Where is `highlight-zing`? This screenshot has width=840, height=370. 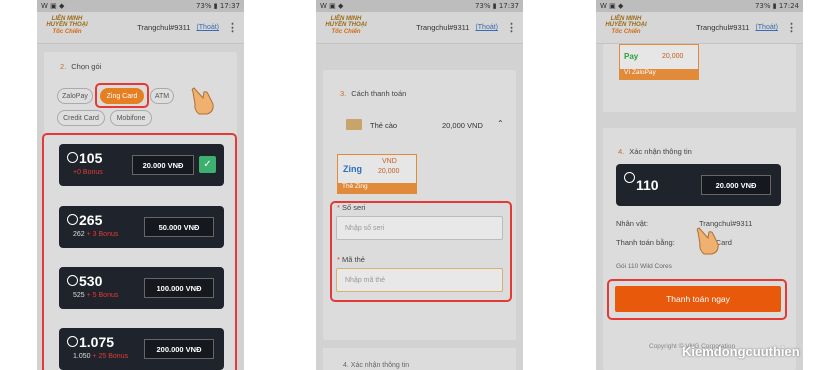
highlight-zing is located at coordinates (122, 95).